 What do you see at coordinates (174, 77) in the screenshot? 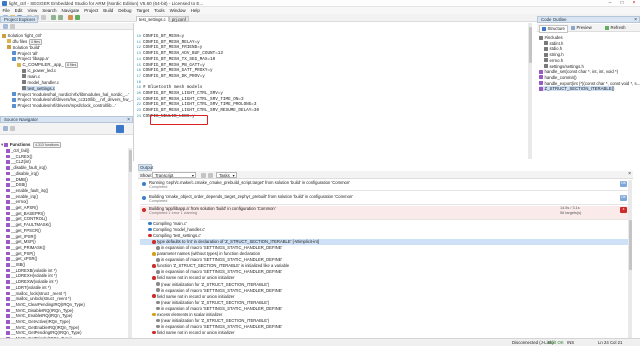
I see `code-line: CONFIG_BT_MESH_DK_PROV=y` at bounding box center [174, 77].